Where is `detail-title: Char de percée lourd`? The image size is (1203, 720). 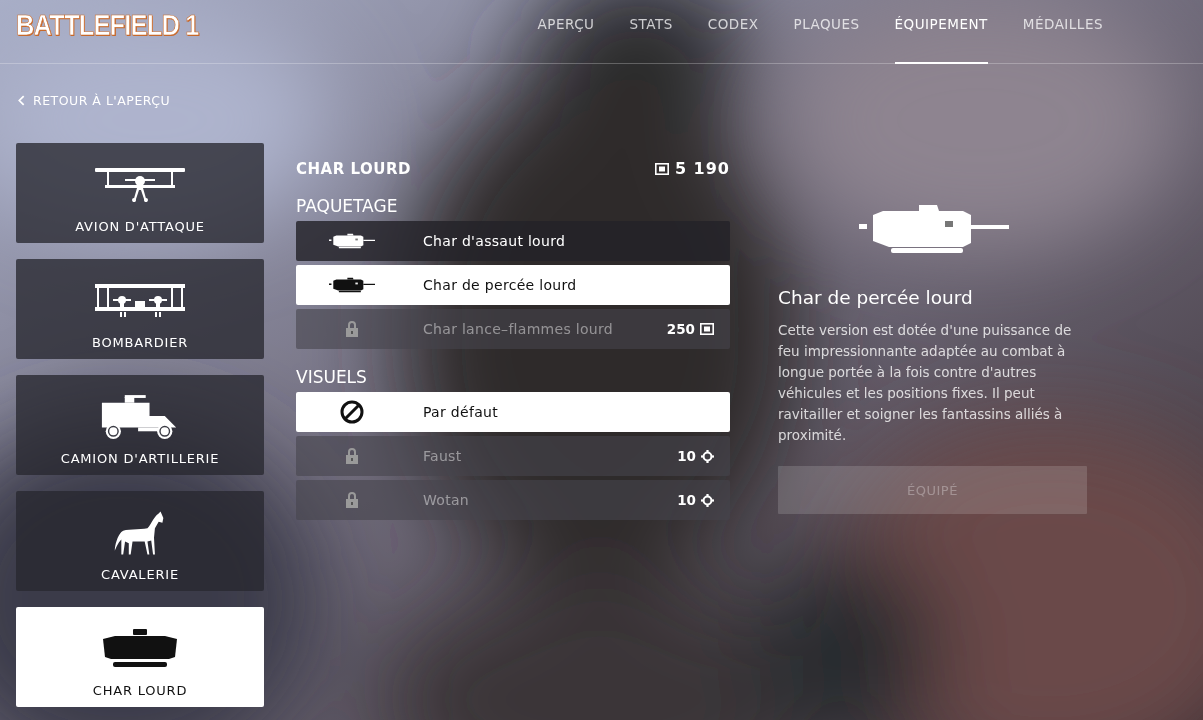 detail-title: Char de percée lourd is located at coordinates (876, 297).